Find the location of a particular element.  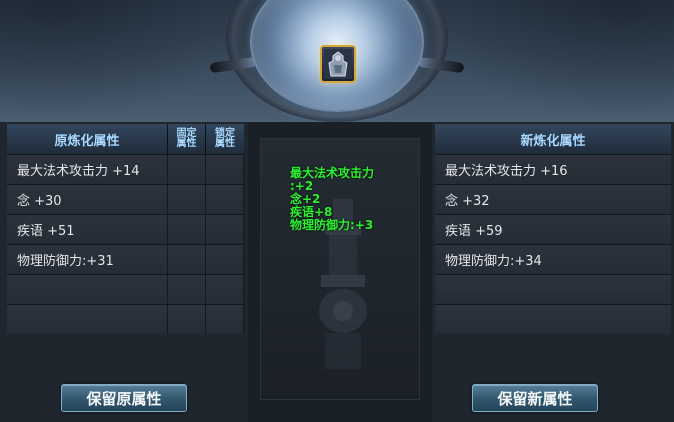

table-row: 疾语 +59 is located at coordinates (553, 229).